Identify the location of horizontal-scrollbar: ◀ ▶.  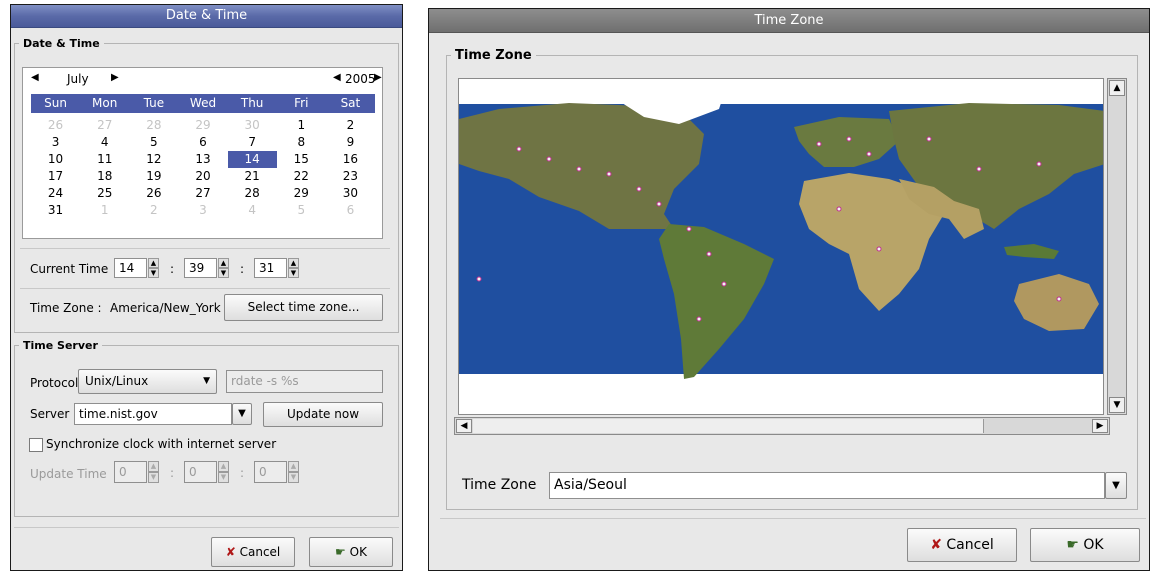
(782, 426).